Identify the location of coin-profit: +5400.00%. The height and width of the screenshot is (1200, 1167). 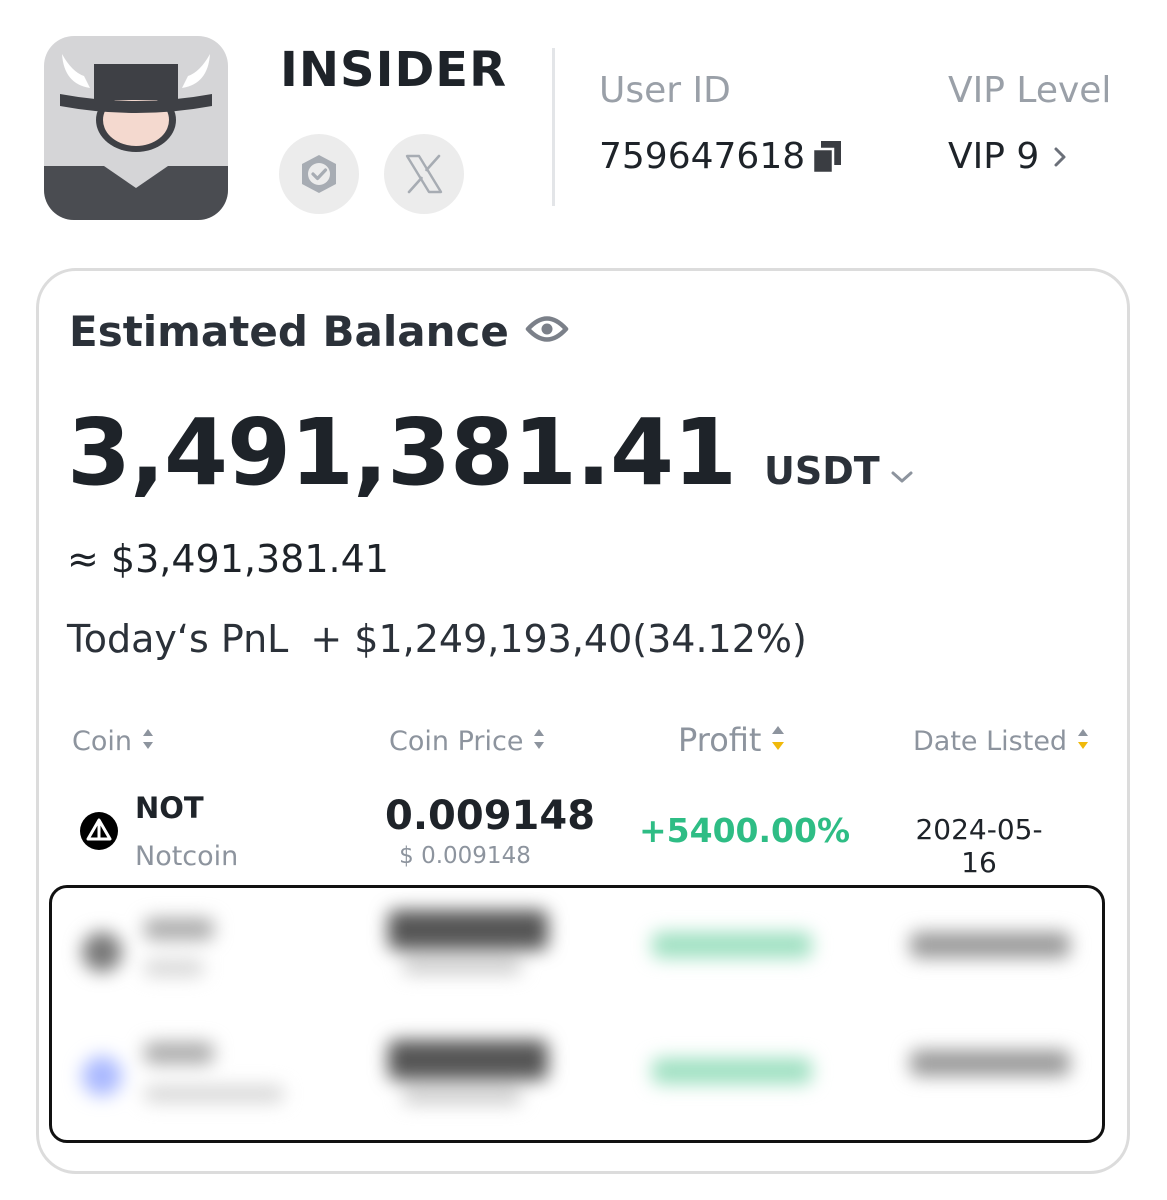
(745, 830).